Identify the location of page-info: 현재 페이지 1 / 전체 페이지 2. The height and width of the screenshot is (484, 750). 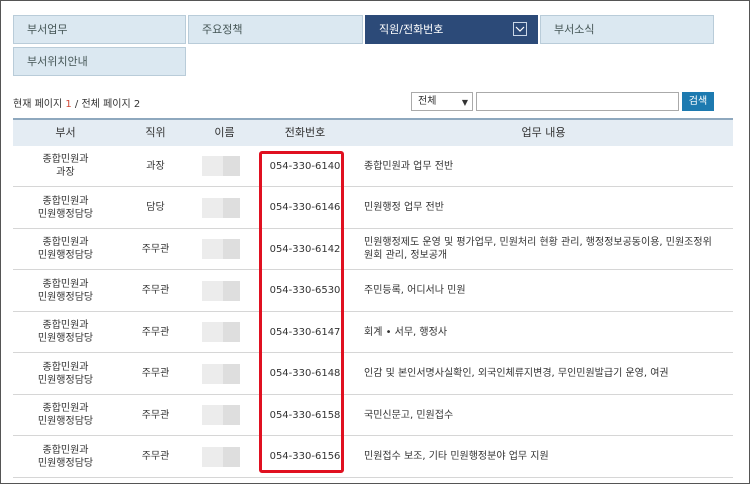
(77, 104).